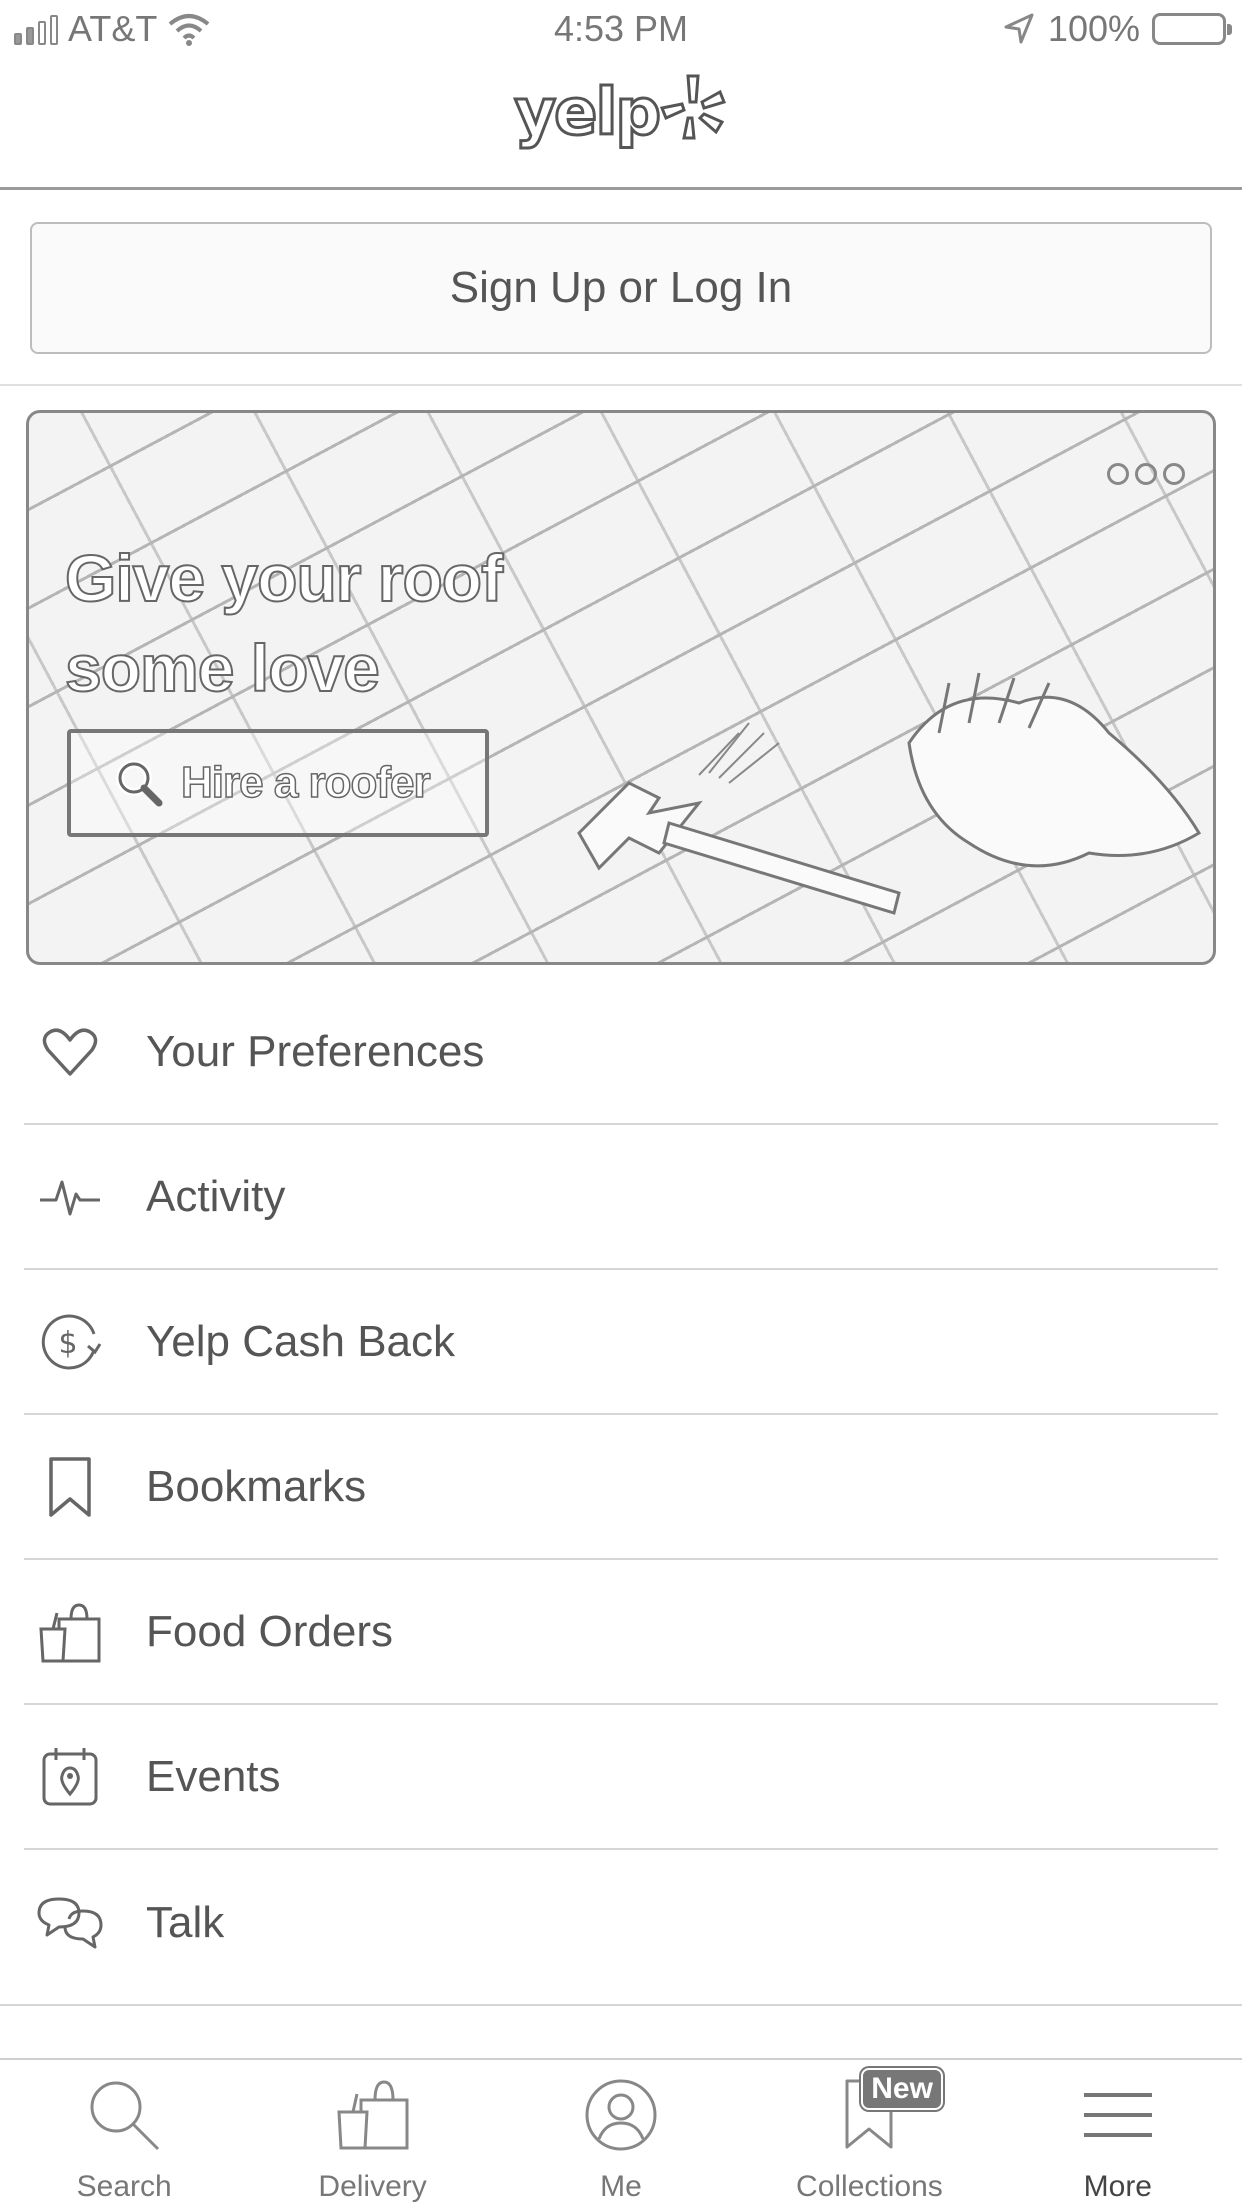 This screenshot has height=2208, width=1242. Describe the element at coordinates (70, 1487) in the screenshot. I see `bookmark-icon` at that location.